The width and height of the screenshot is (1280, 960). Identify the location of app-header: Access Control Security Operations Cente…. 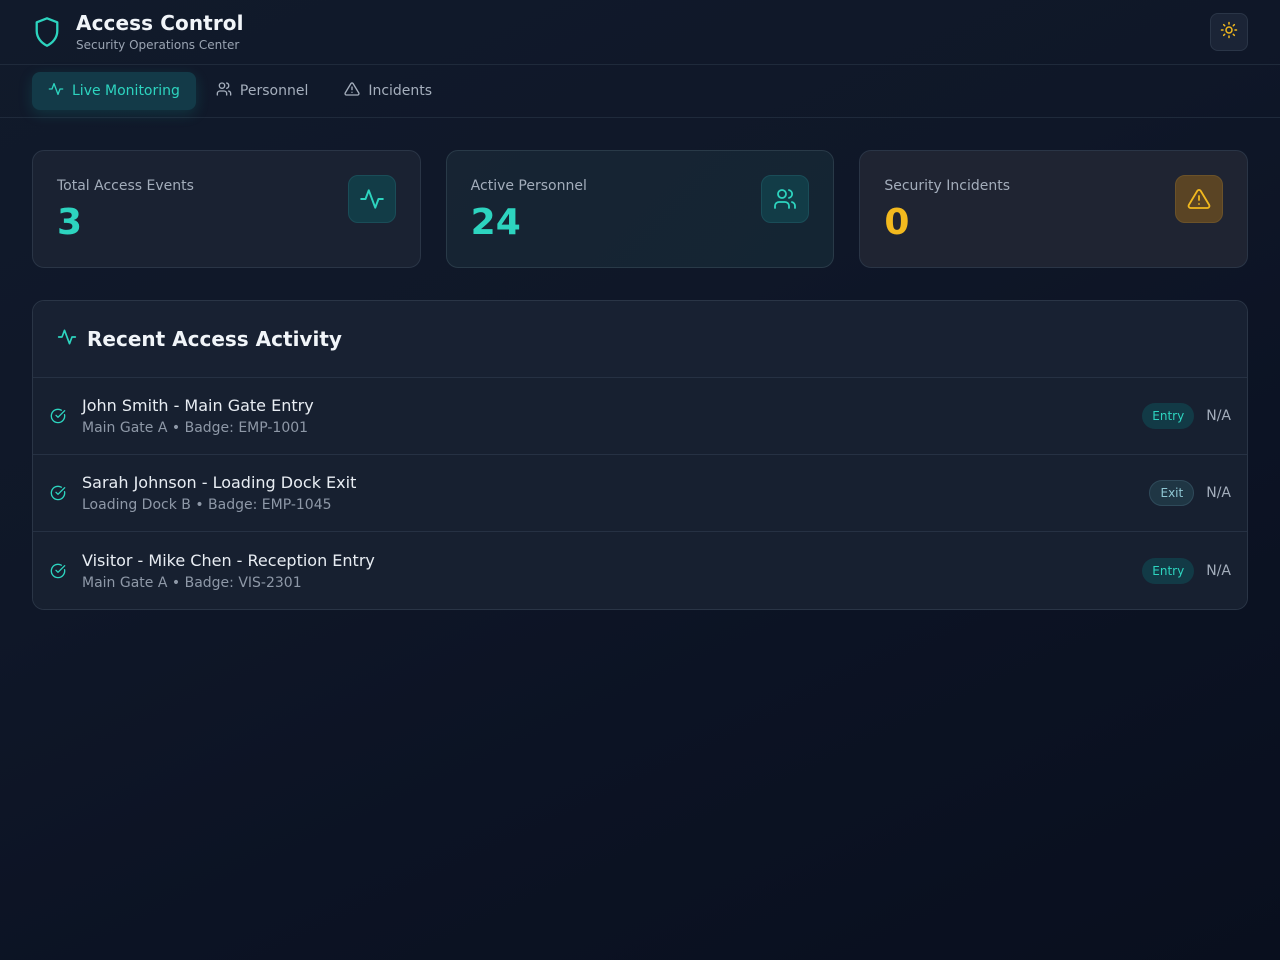
(640, 32).